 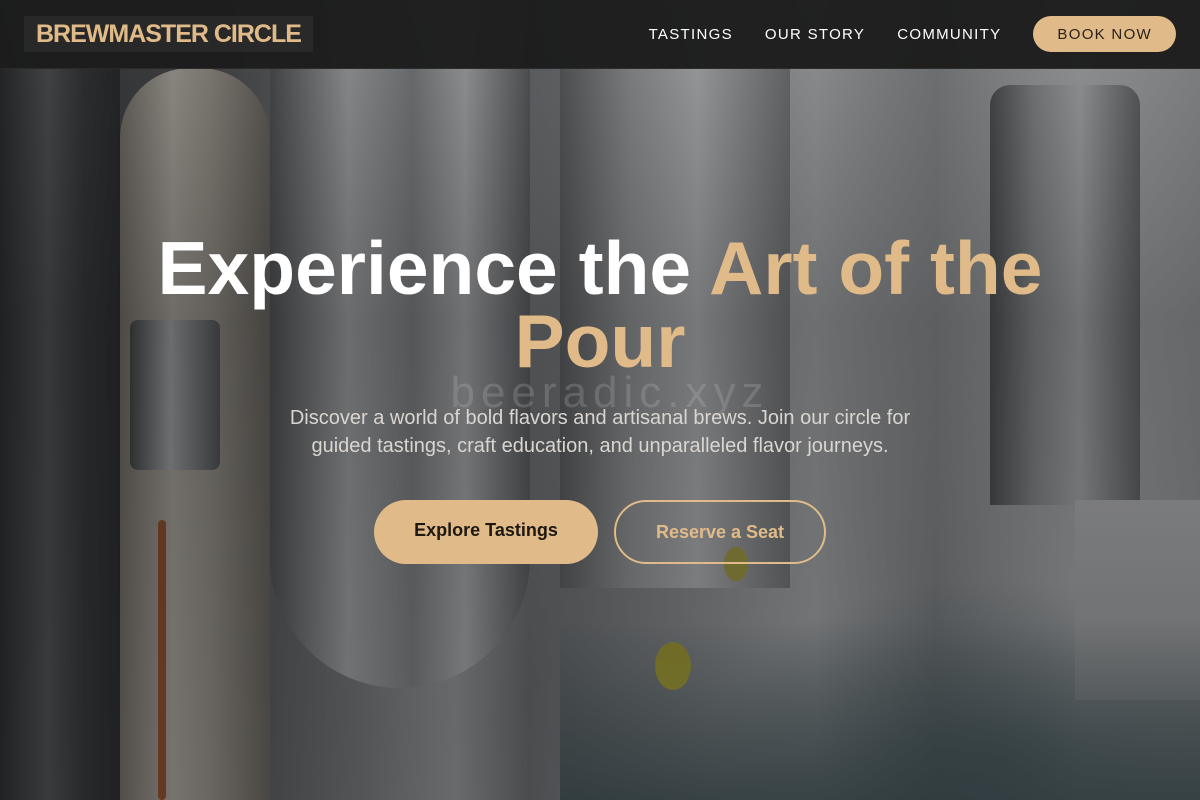 I want to click on reserve-seat-button: Reserve a Seat, so click(x=720, y=532).